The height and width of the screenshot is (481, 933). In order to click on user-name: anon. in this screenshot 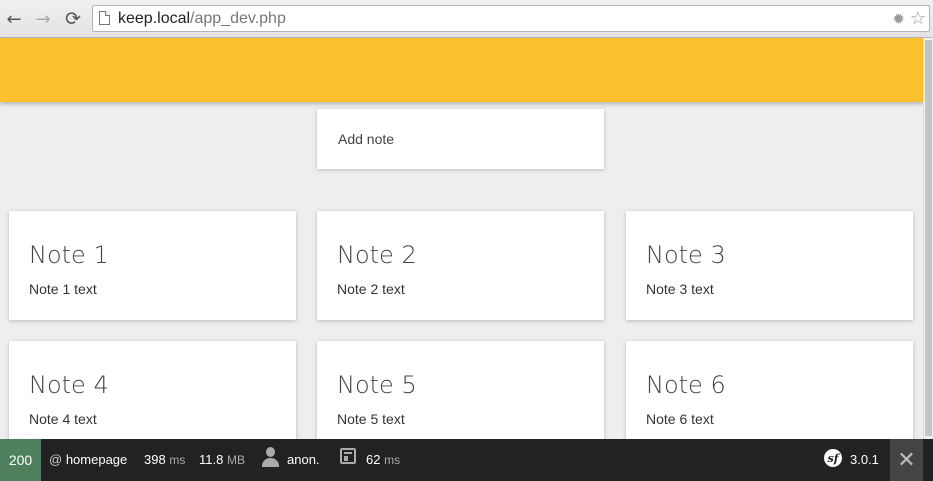, I will do `click(303, 460)`.